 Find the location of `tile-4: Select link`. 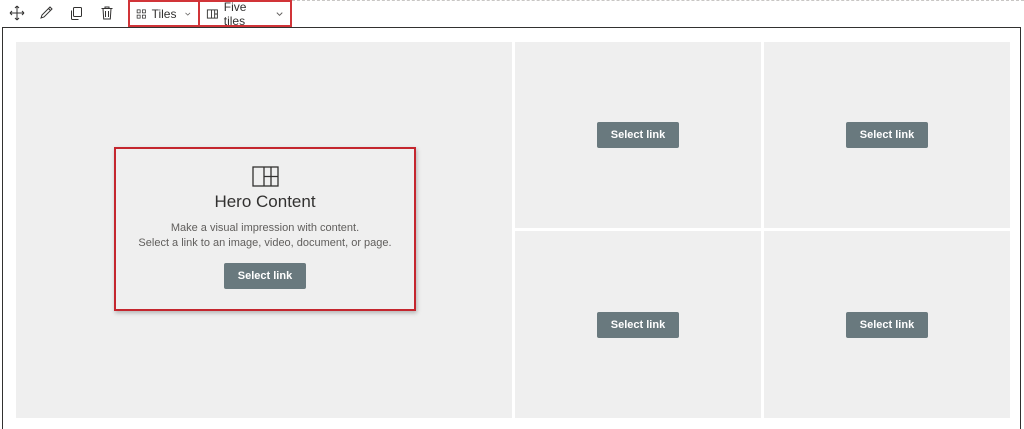

tile-4: Select link is located at coordinates (887, 324).